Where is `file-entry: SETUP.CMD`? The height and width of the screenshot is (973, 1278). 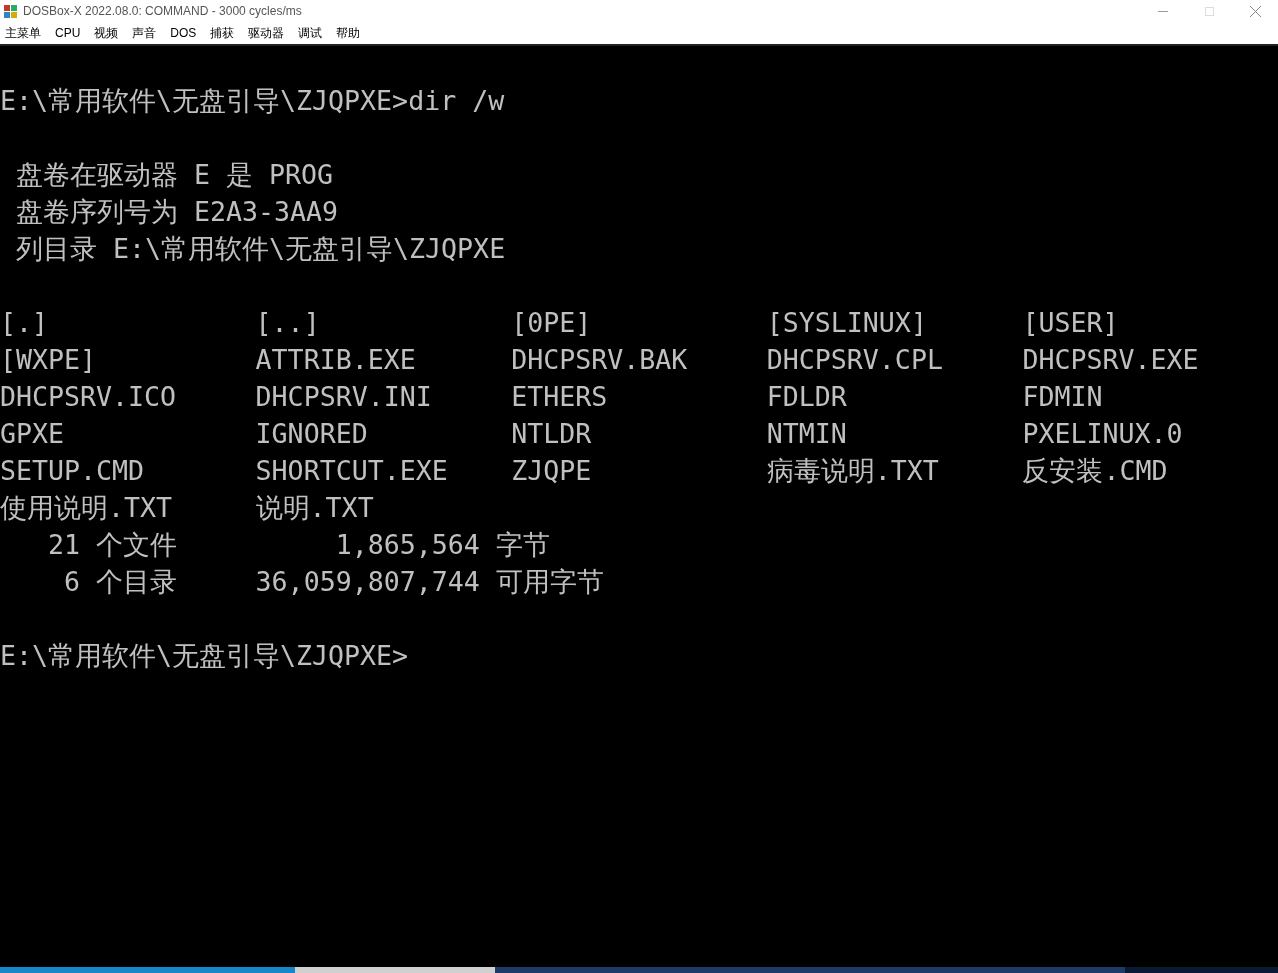 file-entry: SETUP.CMD is located at coordinates (72, 470).